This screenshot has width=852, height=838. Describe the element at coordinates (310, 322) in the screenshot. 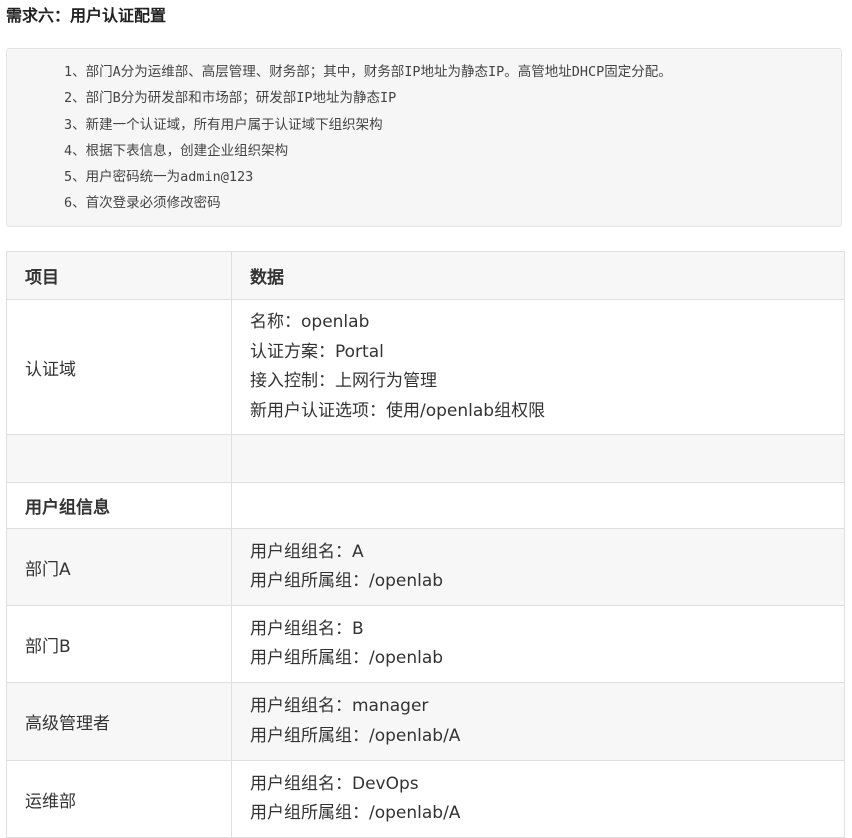

I see `table-cell-line: 名称：openlab` at that location.